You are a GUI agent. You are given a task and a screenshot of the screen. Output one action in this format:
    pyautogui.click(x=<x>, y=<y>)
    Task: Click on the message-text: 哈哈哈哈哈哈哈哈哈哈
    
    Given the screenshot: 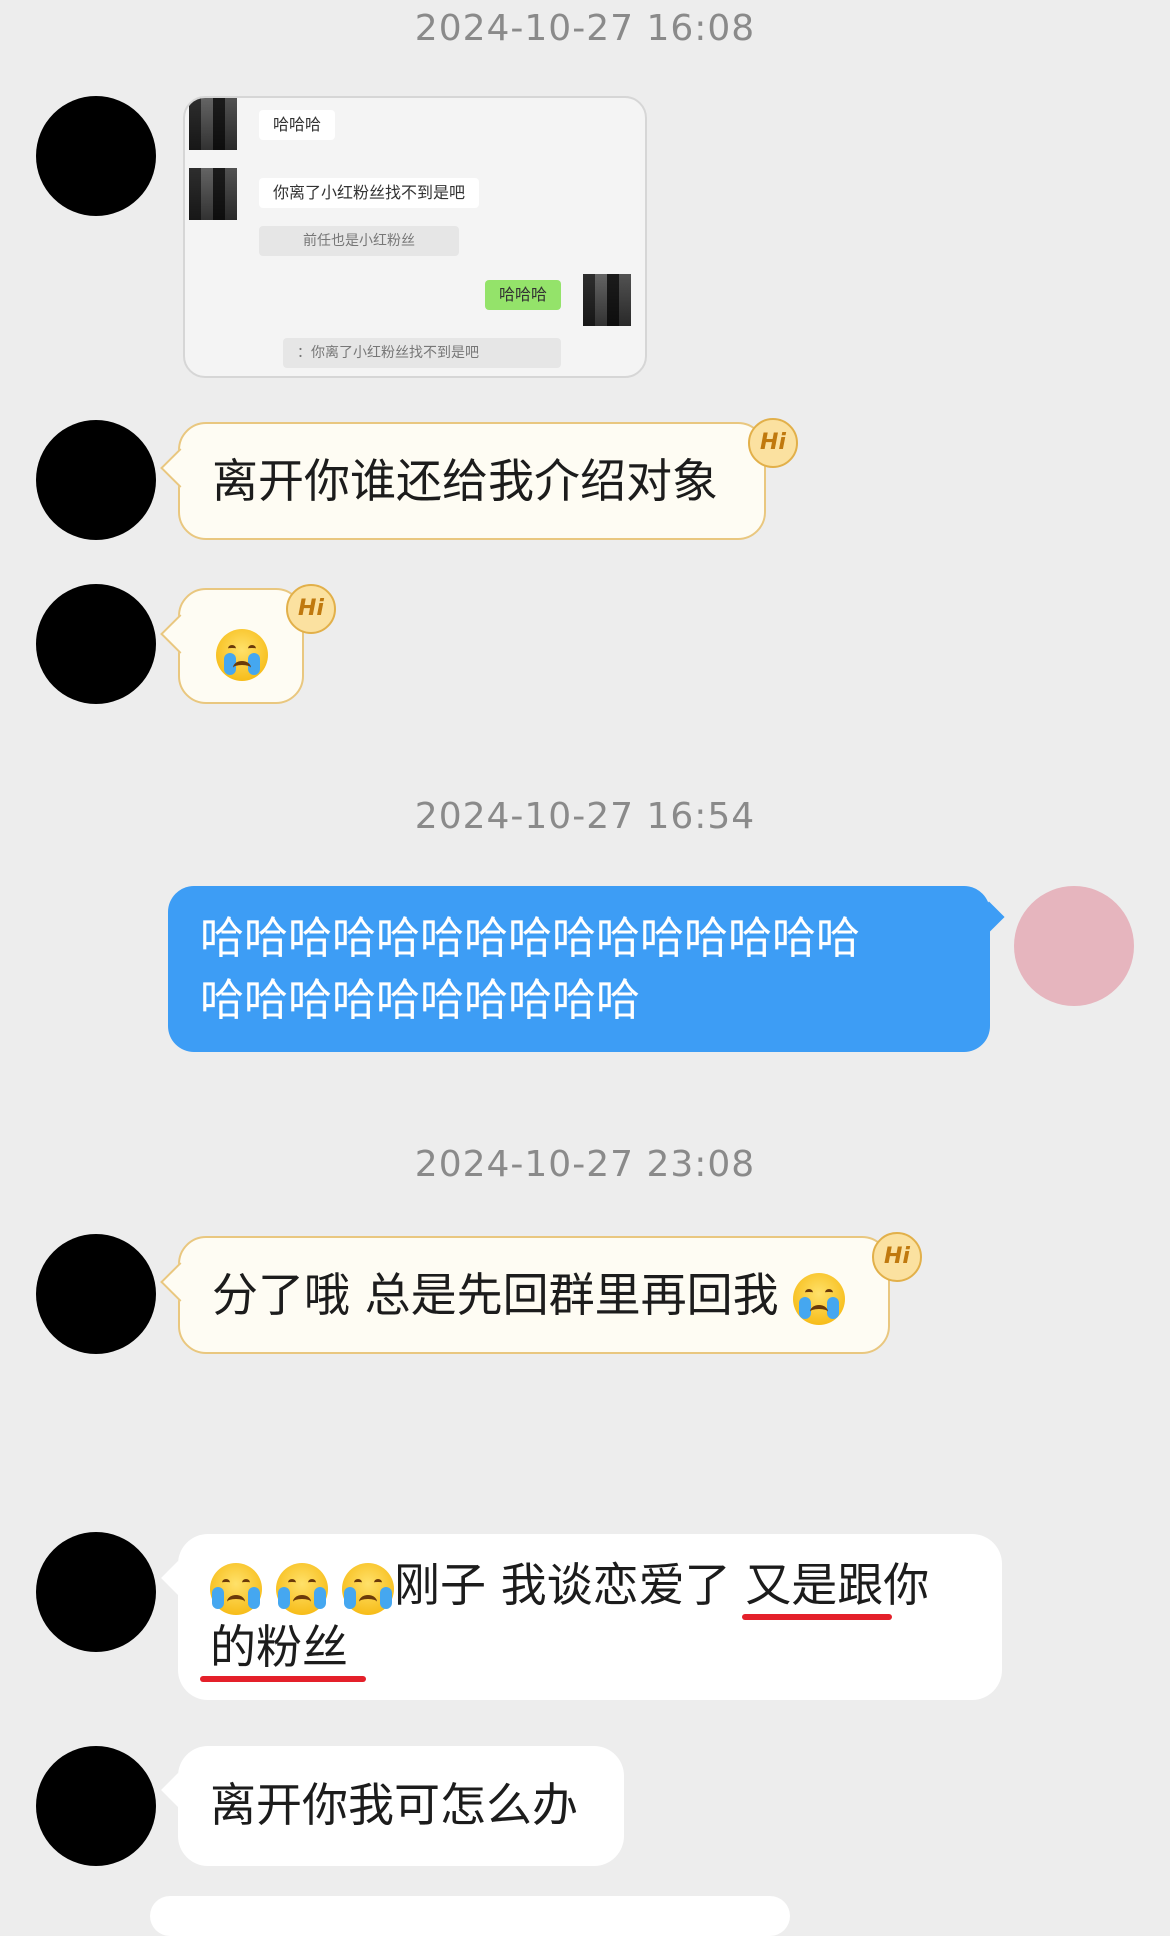 What is the action you would take?
    pyautogui.click(x=420, y=1000)
    